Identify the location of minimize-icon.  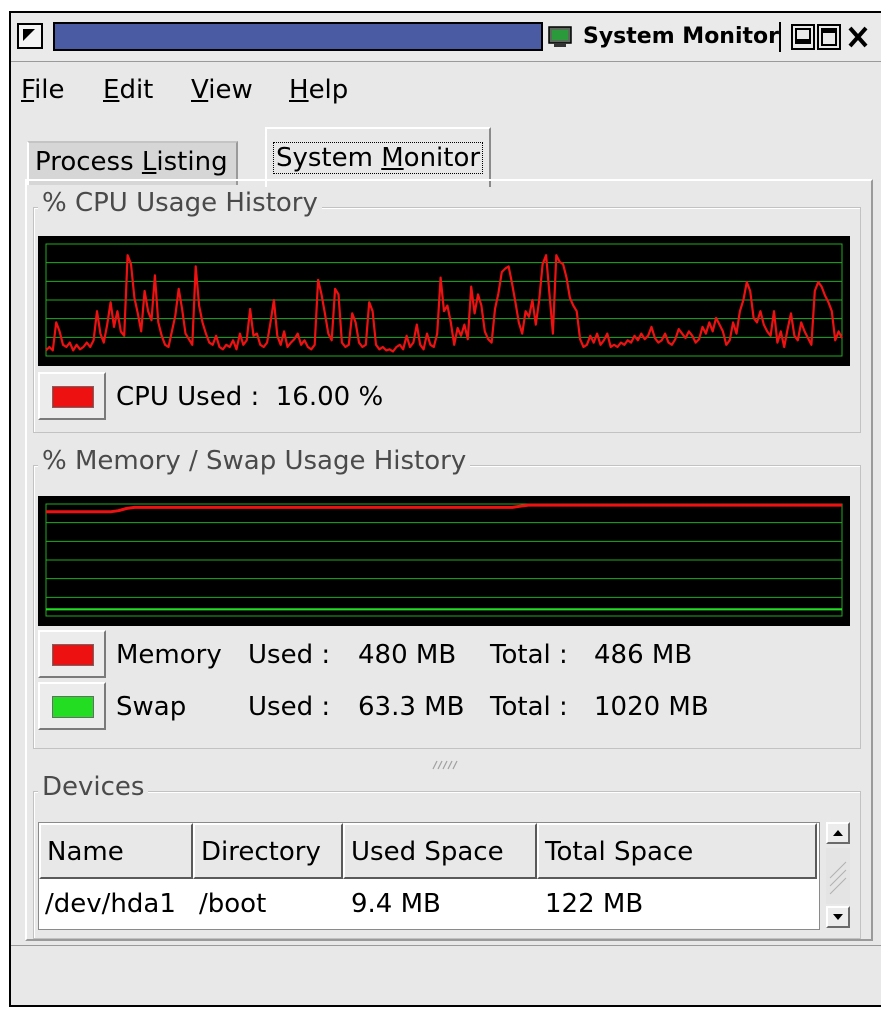
(803, 36).